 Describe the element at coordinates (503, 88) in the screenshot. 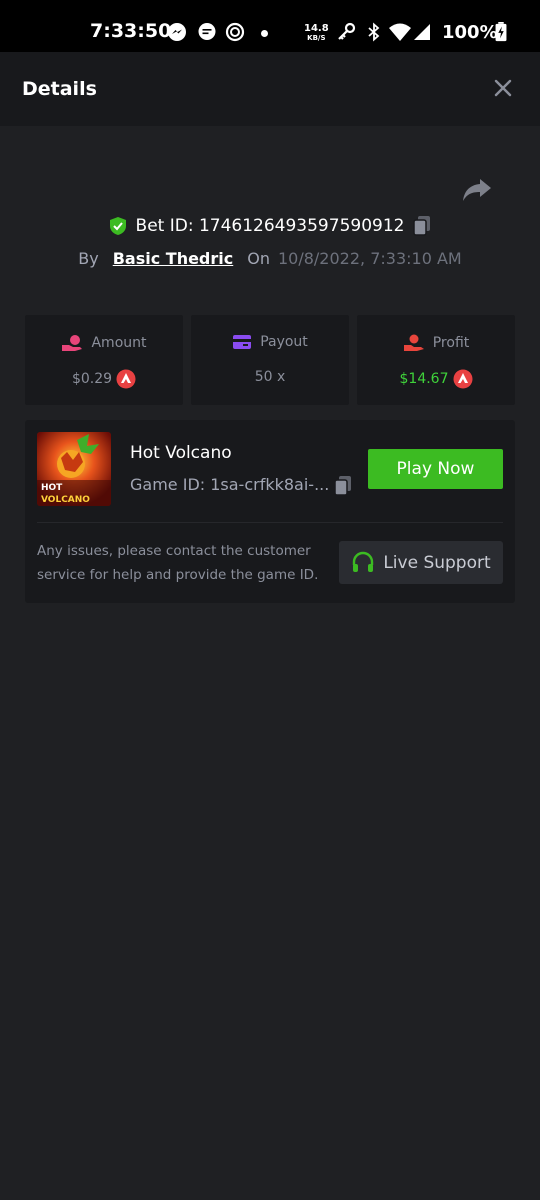

I see `close-icon` at that location.